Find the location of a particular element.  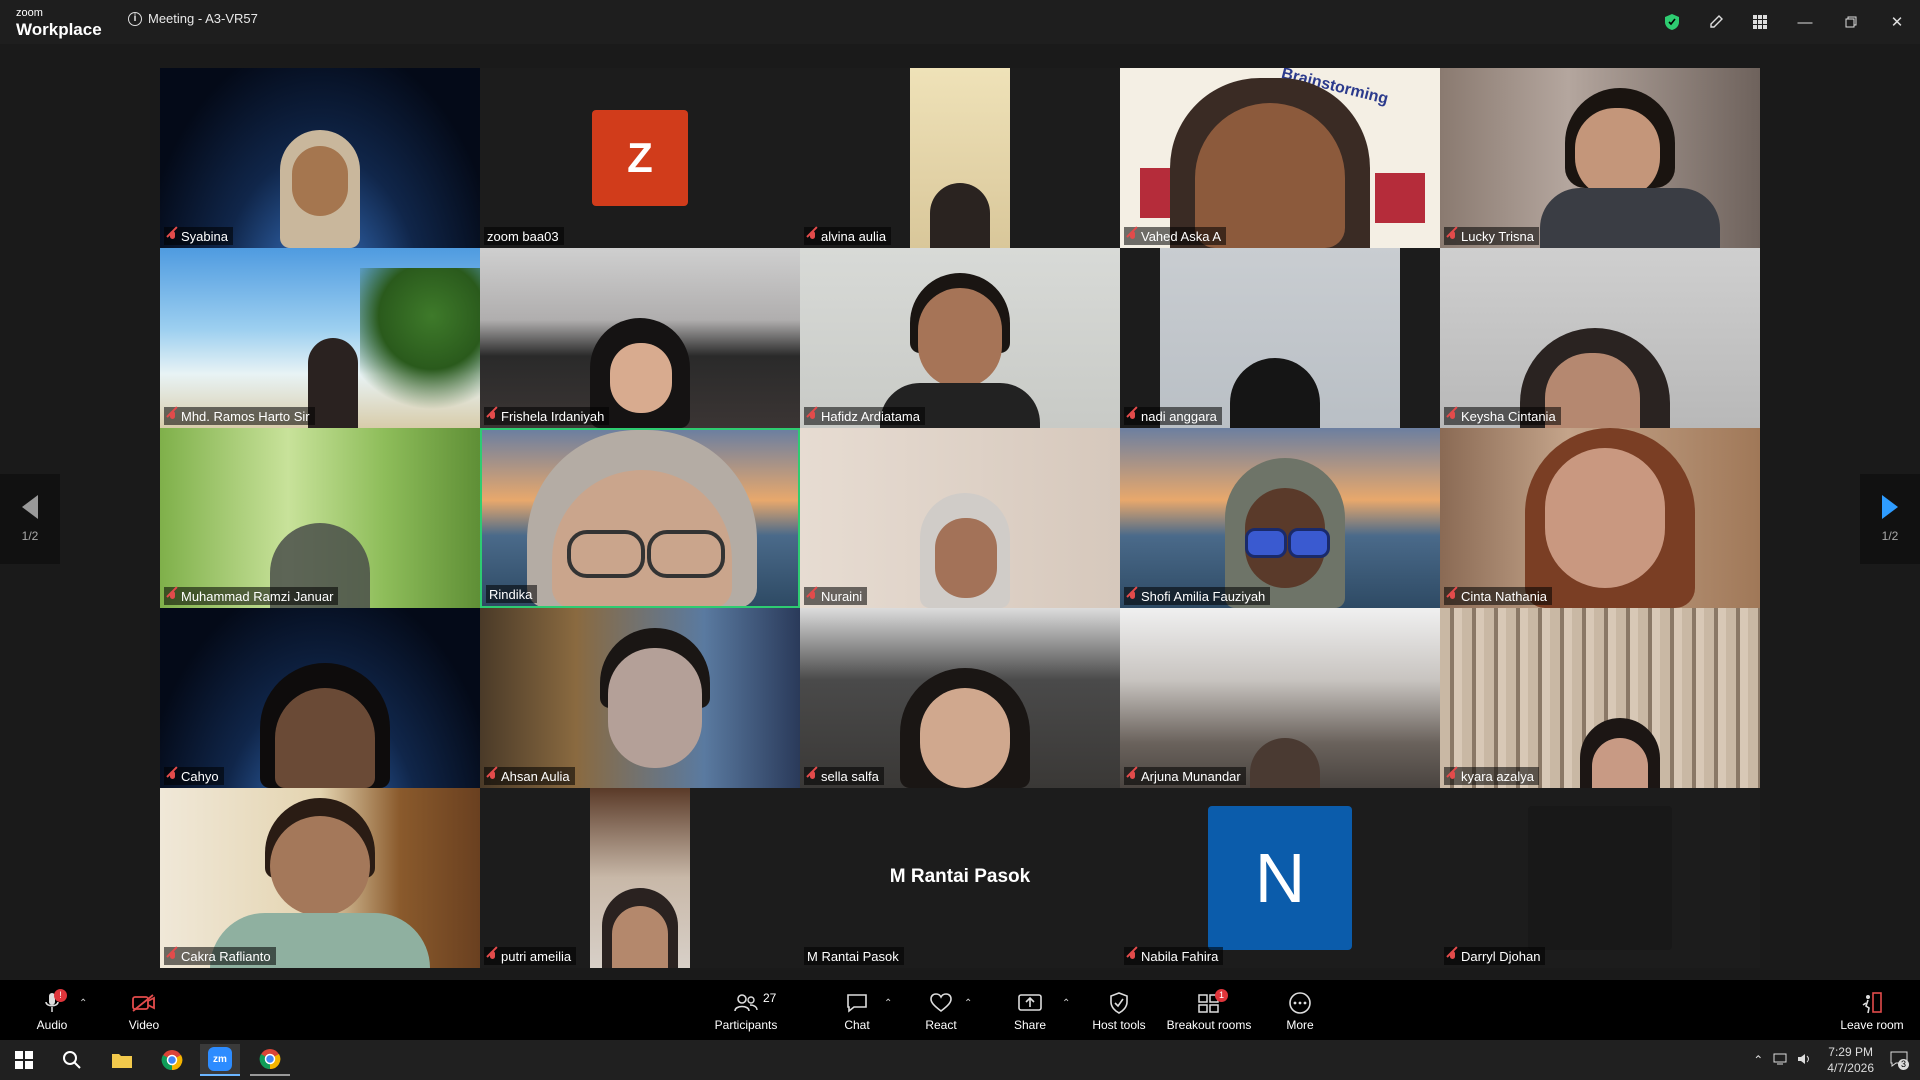

video-button: Video is located at coordinates (144, 1010).